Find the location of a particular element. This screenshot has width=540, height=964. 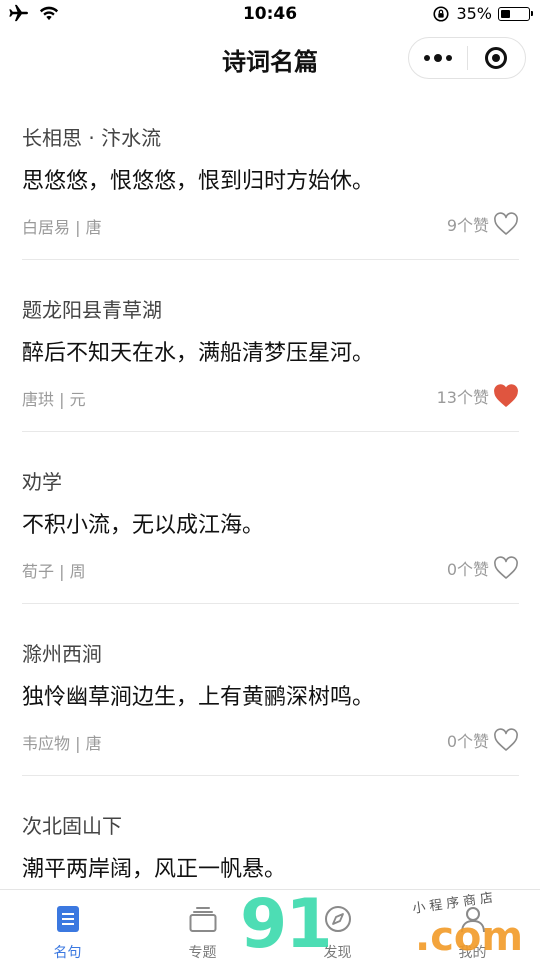

document-icon is located at coordinates (67, 919).